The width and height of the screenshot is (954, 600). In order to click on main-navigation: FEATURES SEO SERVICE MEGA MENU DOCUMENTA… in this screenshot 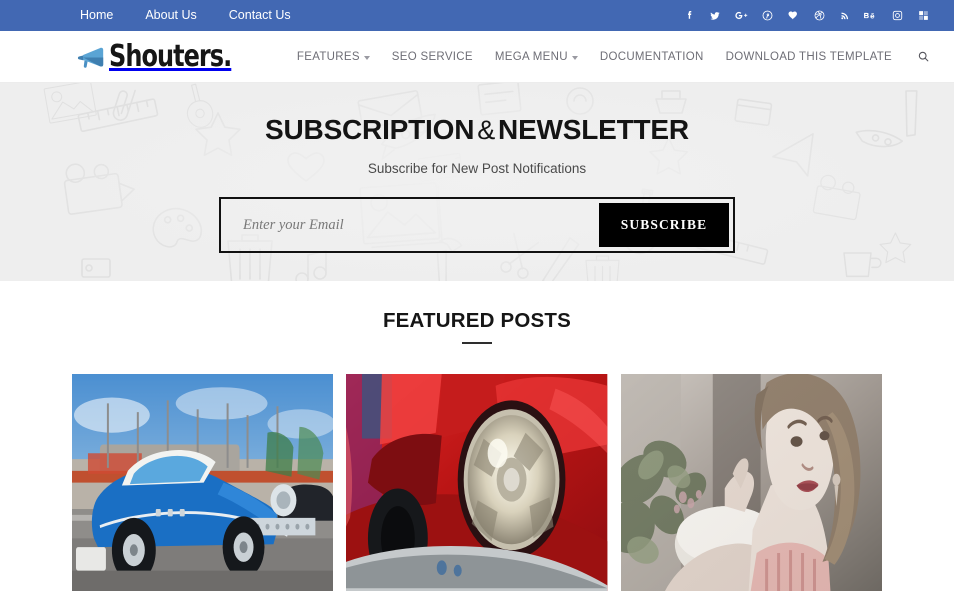, I will do `click(611, 56)`.